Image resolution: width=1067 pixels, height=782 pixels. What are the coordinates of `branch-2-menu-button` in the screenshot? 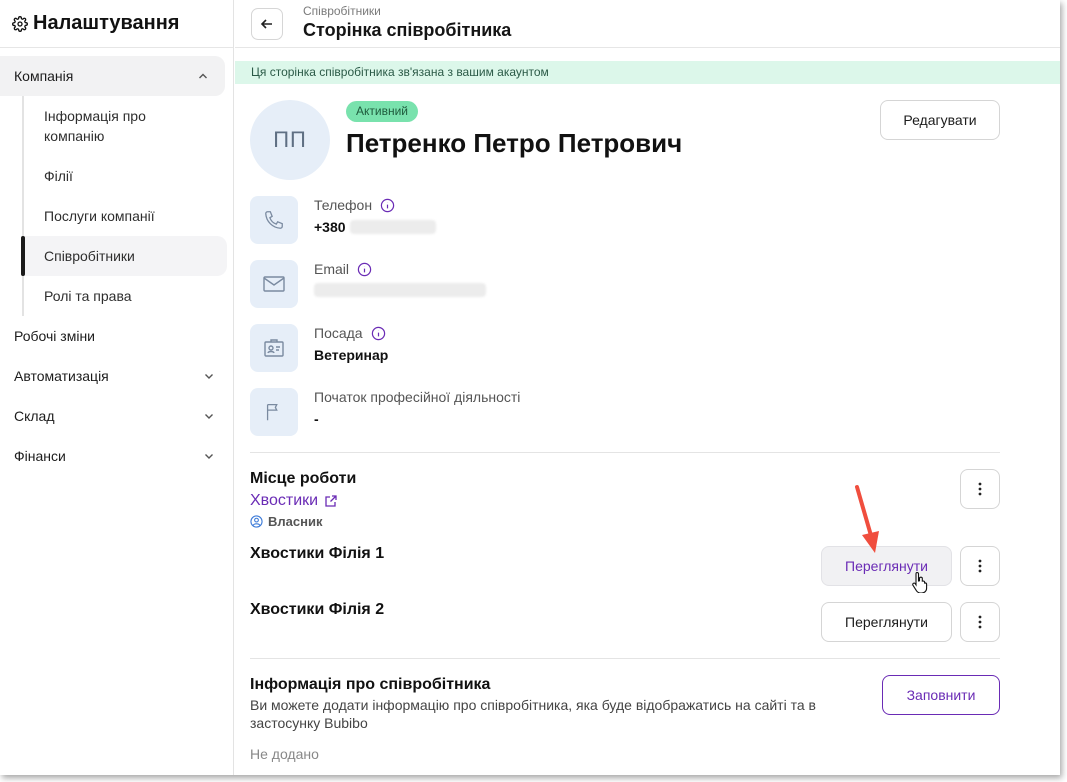 It's located at (980, 622).